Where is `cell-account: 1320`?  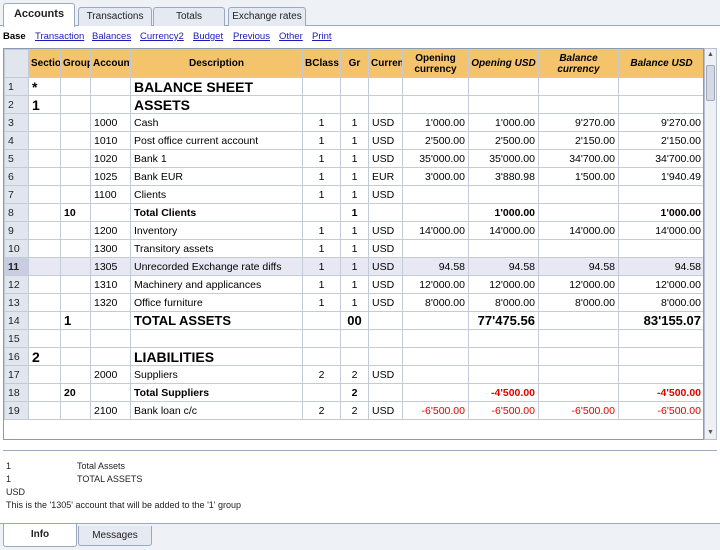 cell-account: 1320 is located at coordinates (110, 302).